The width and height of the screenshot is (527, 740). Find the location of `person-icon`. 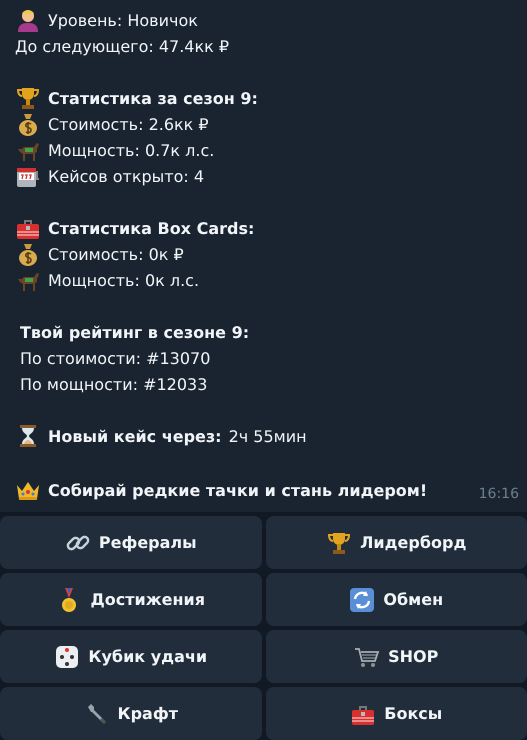

person-icon is located at coordinates (28, 20).